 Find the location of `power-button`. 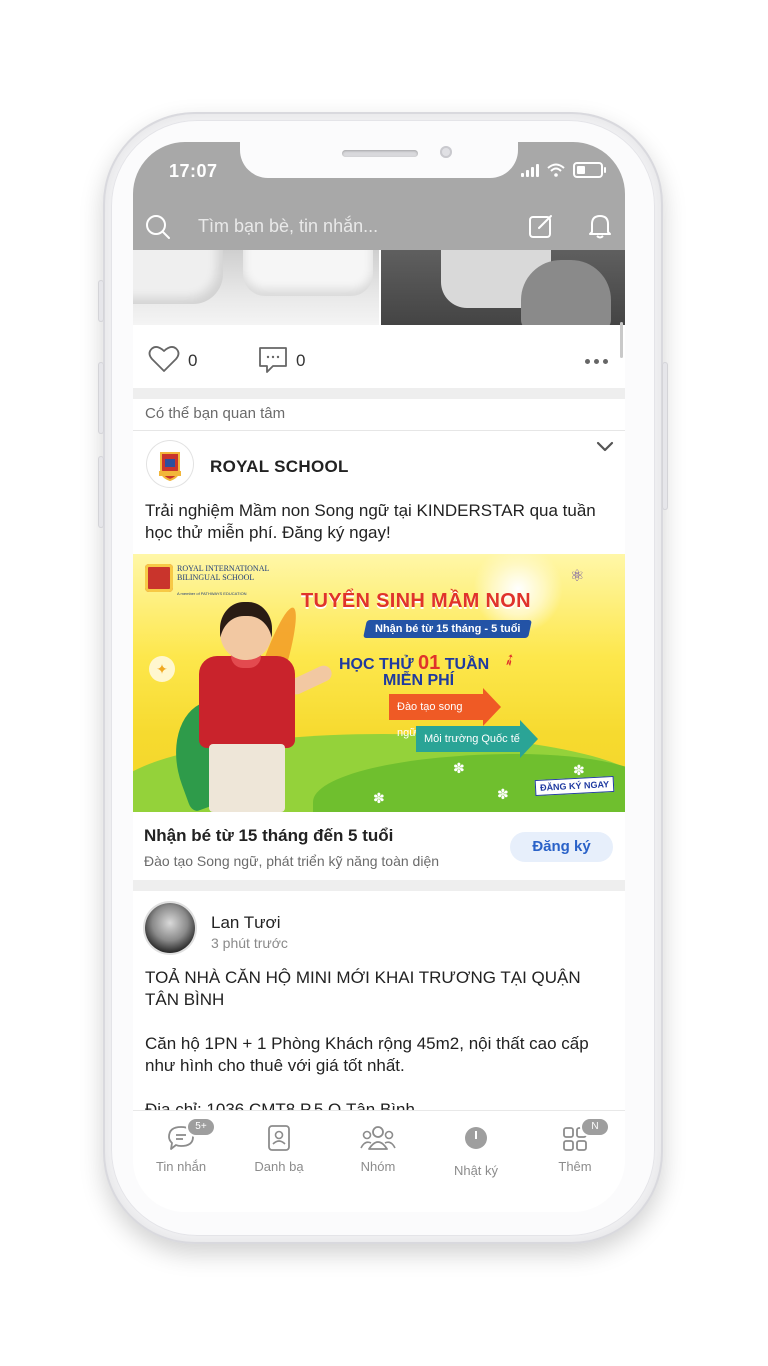

power-button is located at coordinates (665, 436).